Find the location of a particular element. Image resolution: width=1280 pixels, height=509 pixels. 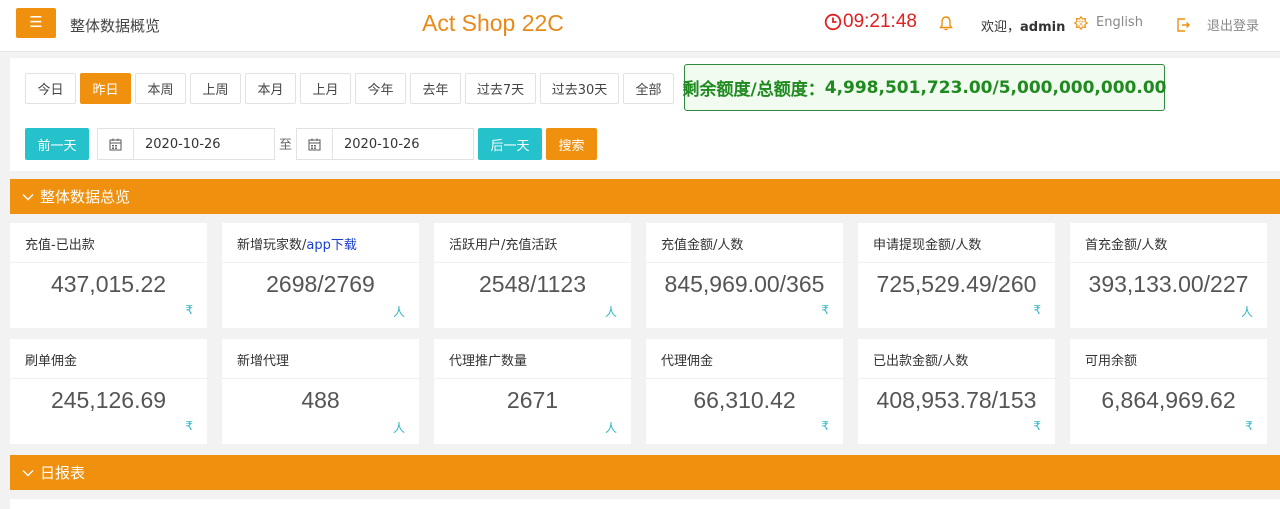

search-button: 搜索 is located at coordinates (571, 144).